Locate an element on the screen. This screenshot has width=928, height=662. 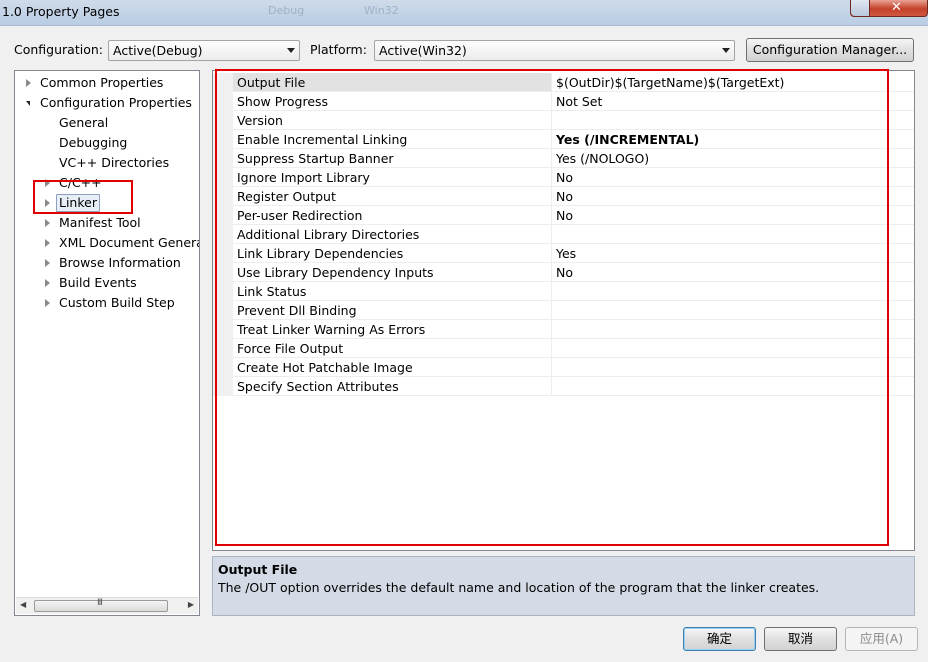
tree-horizontal-scrollbar: ◀ III ▶ is located at coordinates (107, 605).